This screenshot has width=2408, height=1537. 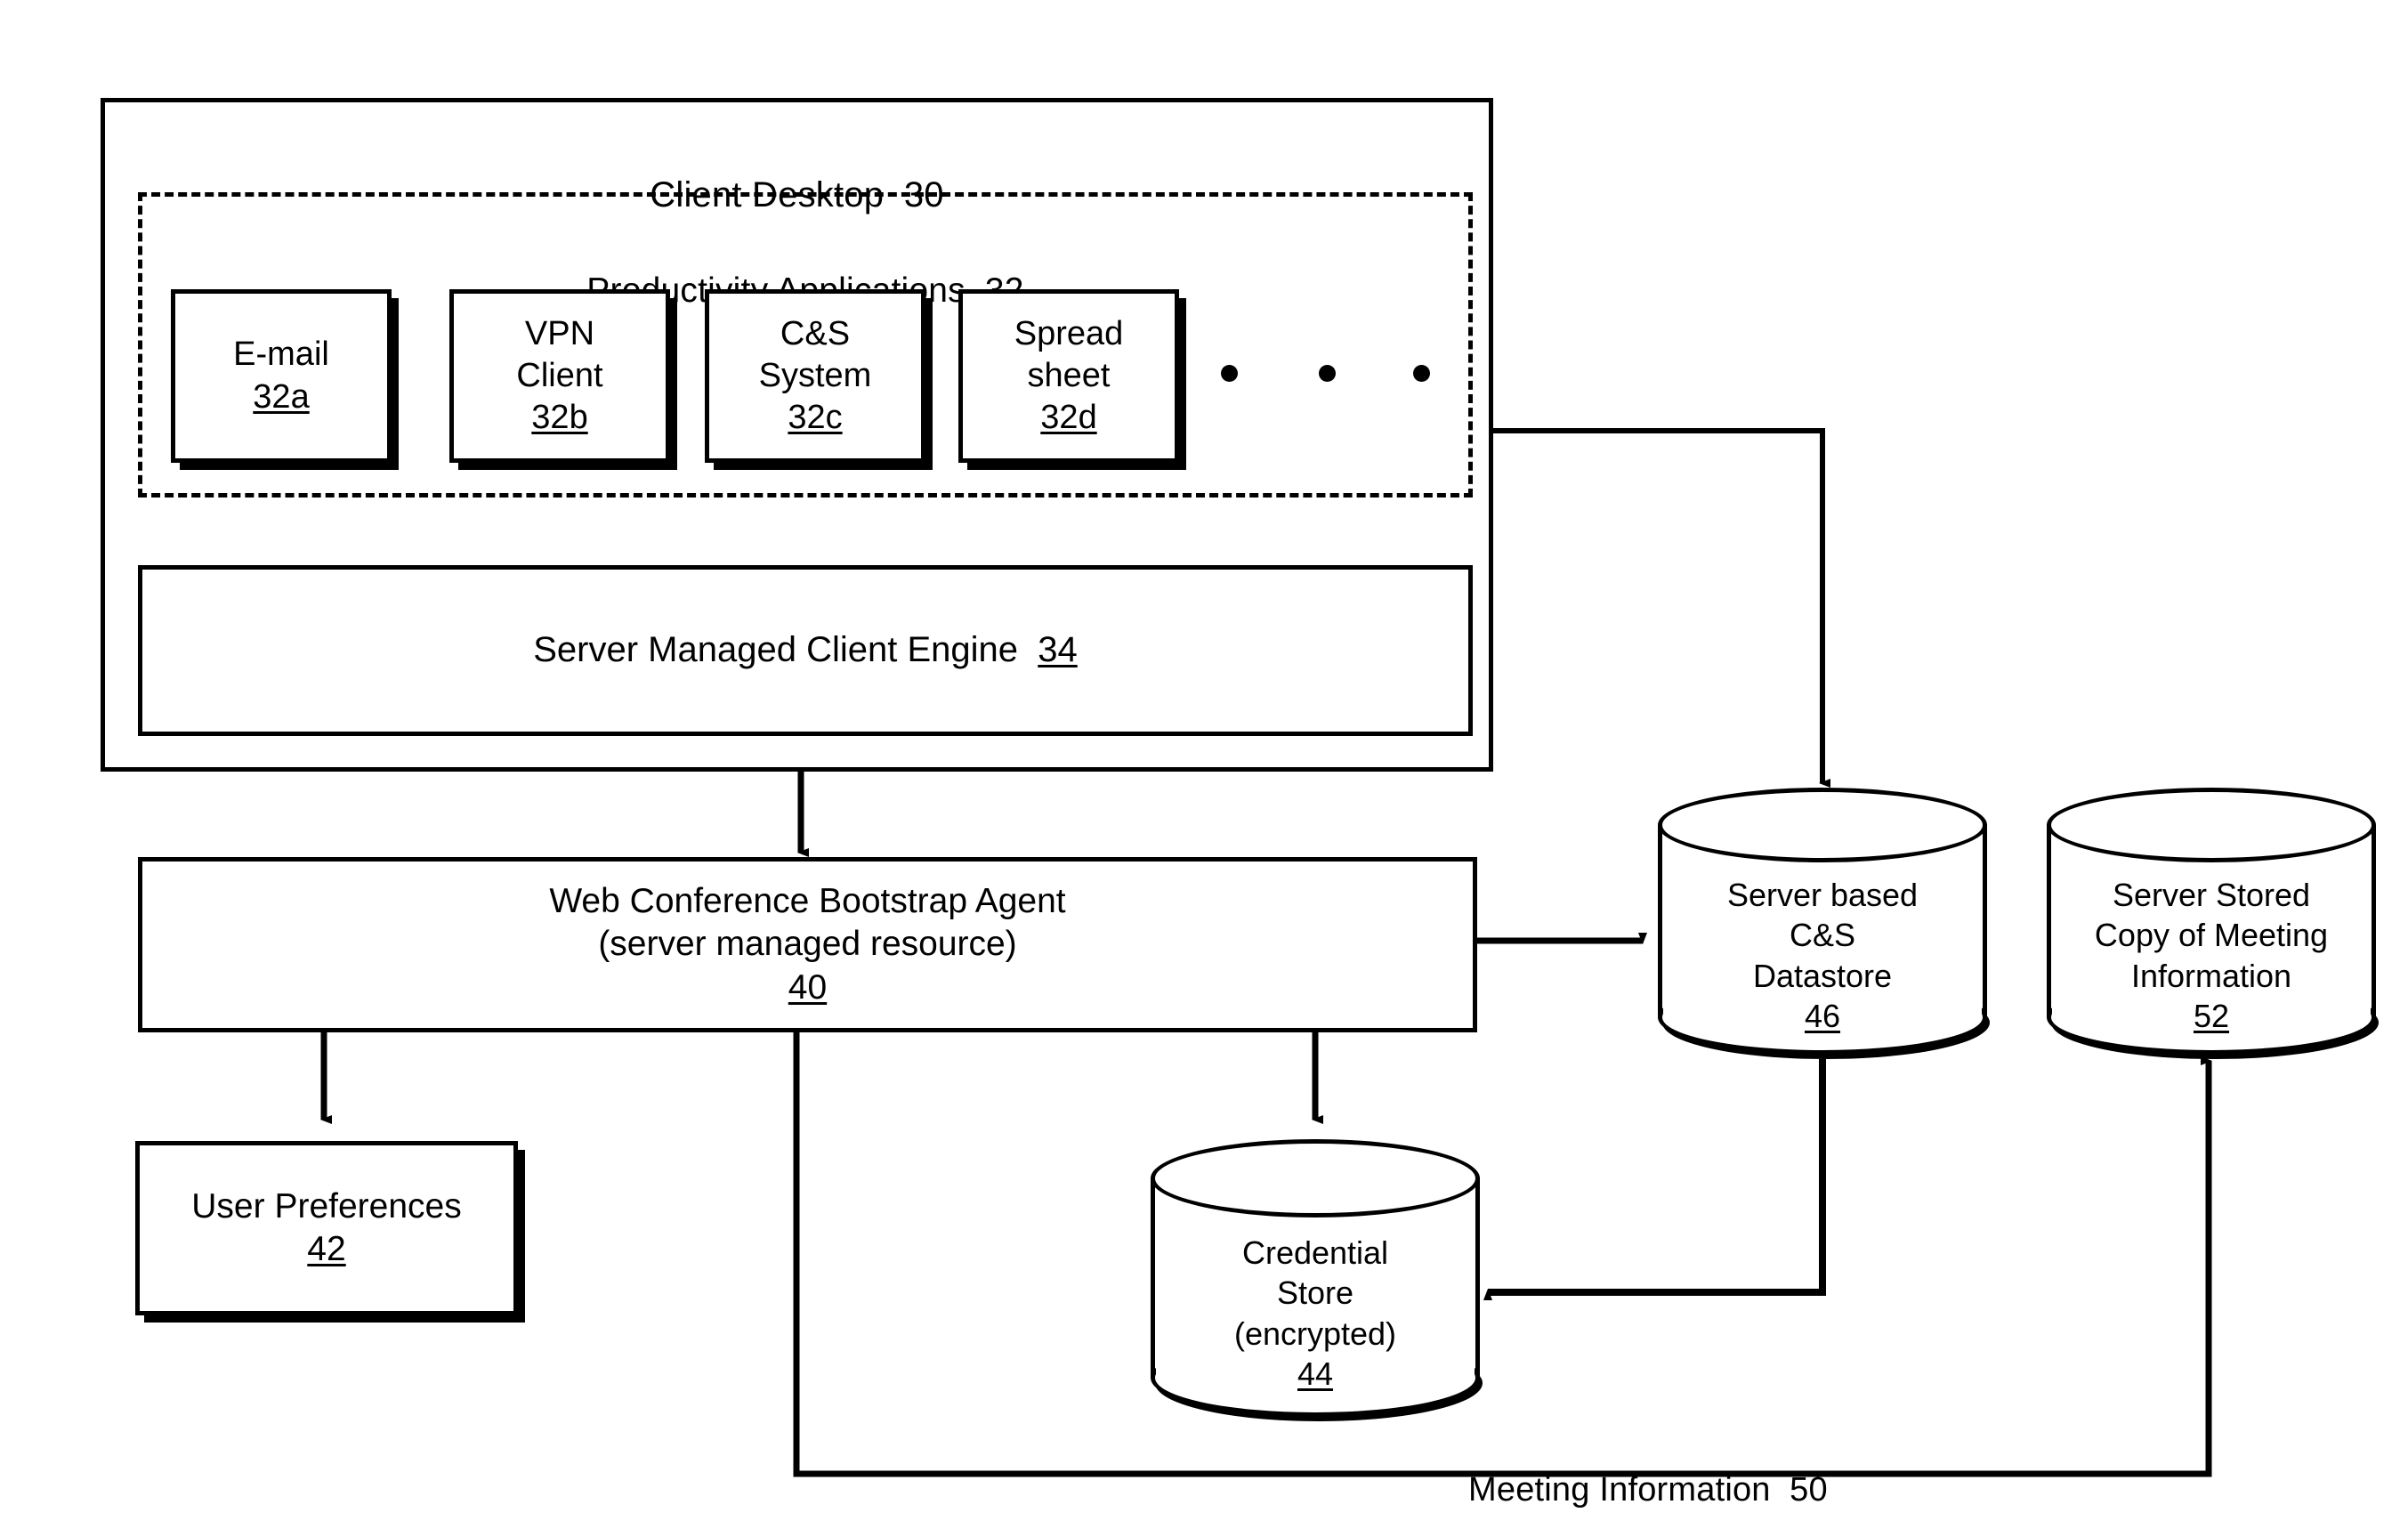 What do you see at coordinates (326, 1228) in the screenshot?
I see `user-preferences-label: User Preferences 42` at bounding box center [326, 1228].